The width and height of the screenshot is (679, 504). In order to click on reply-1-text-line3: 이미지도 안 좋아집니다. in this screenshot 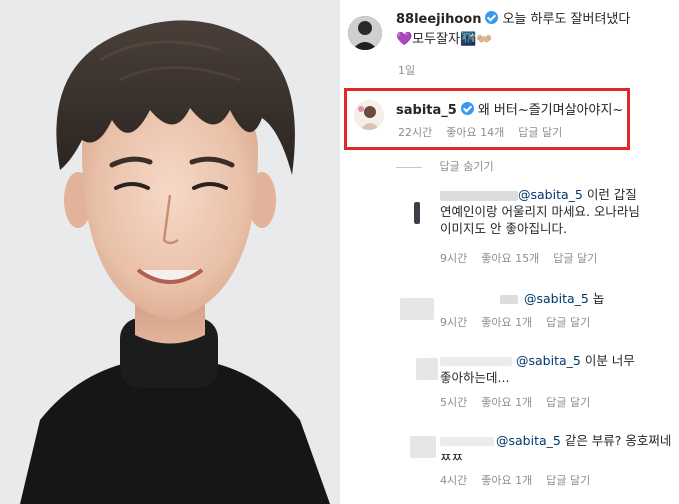, I will do `click(503, 228)`.